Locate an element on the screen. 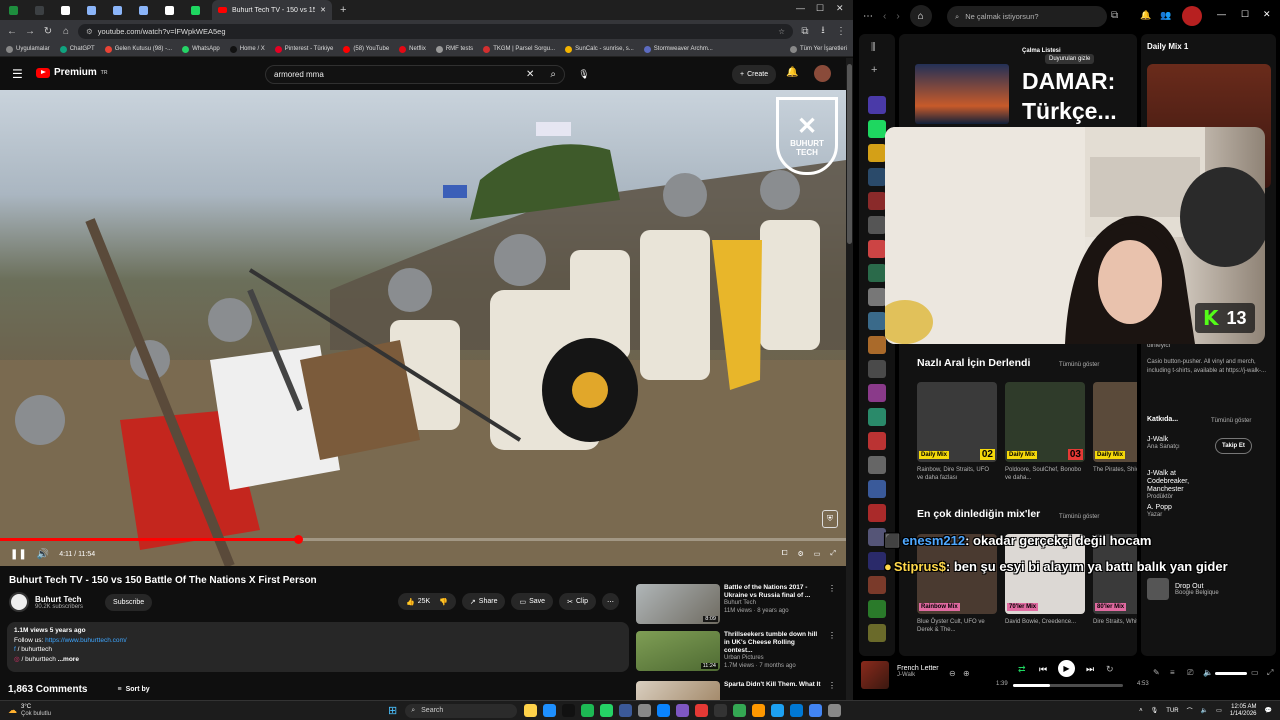 This screenshot has height=720, width=1280. microphone-icon: 🎙 is located at coordinates (584, 74).